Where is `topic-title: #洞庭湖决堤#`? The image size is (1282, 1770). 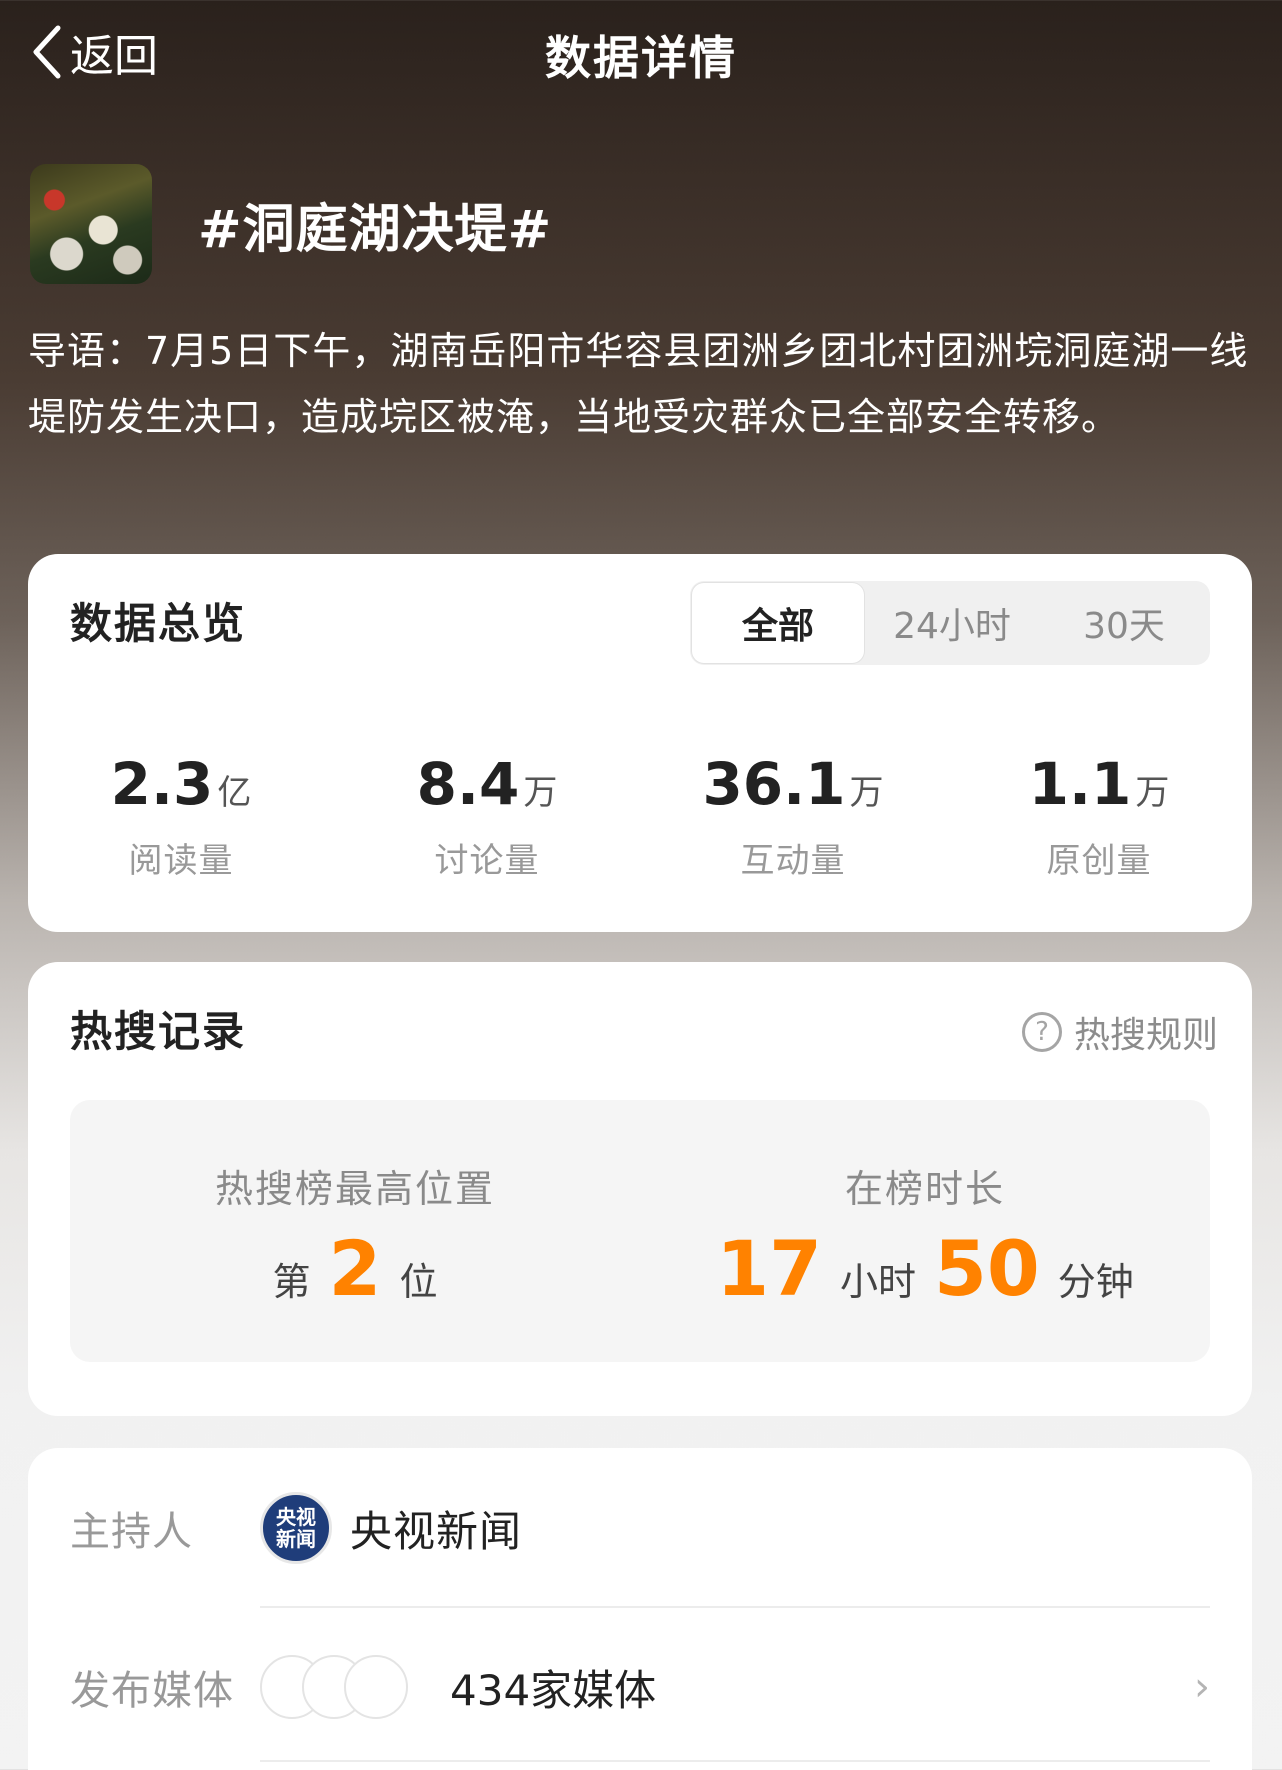 topic-title: #洞庭湖决堤# is located at coordinates (375, 229).